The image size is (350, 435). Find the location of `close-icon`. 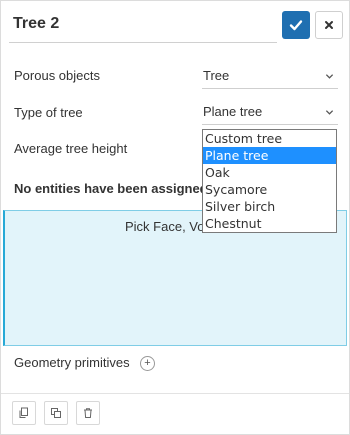

close-icon is located at coordinates (329, 25).